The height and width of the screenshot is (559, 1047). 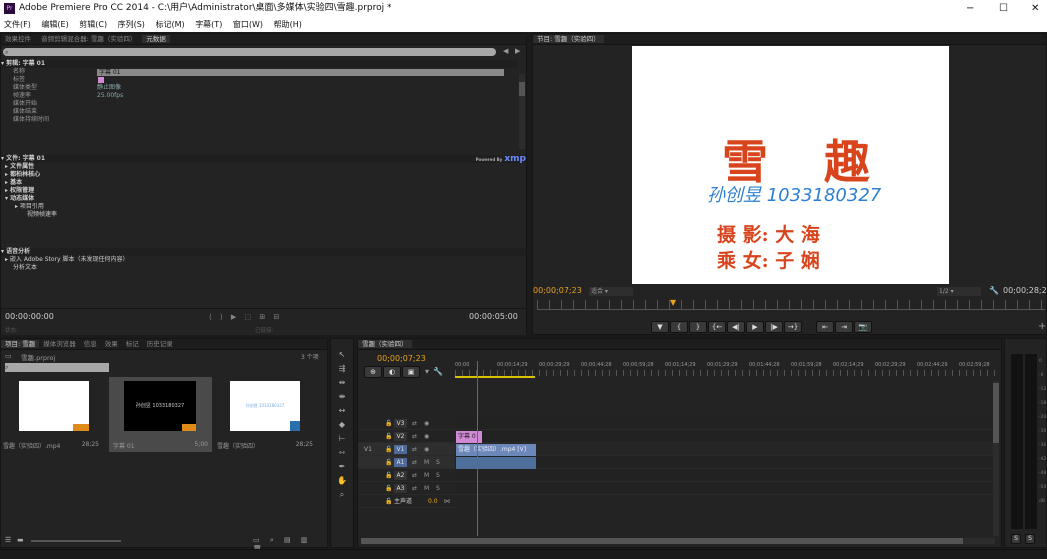 What do you see at coordinates (400, 488) in the screenshot?
I see `track-name: A3` at bounding box center [400, 488].